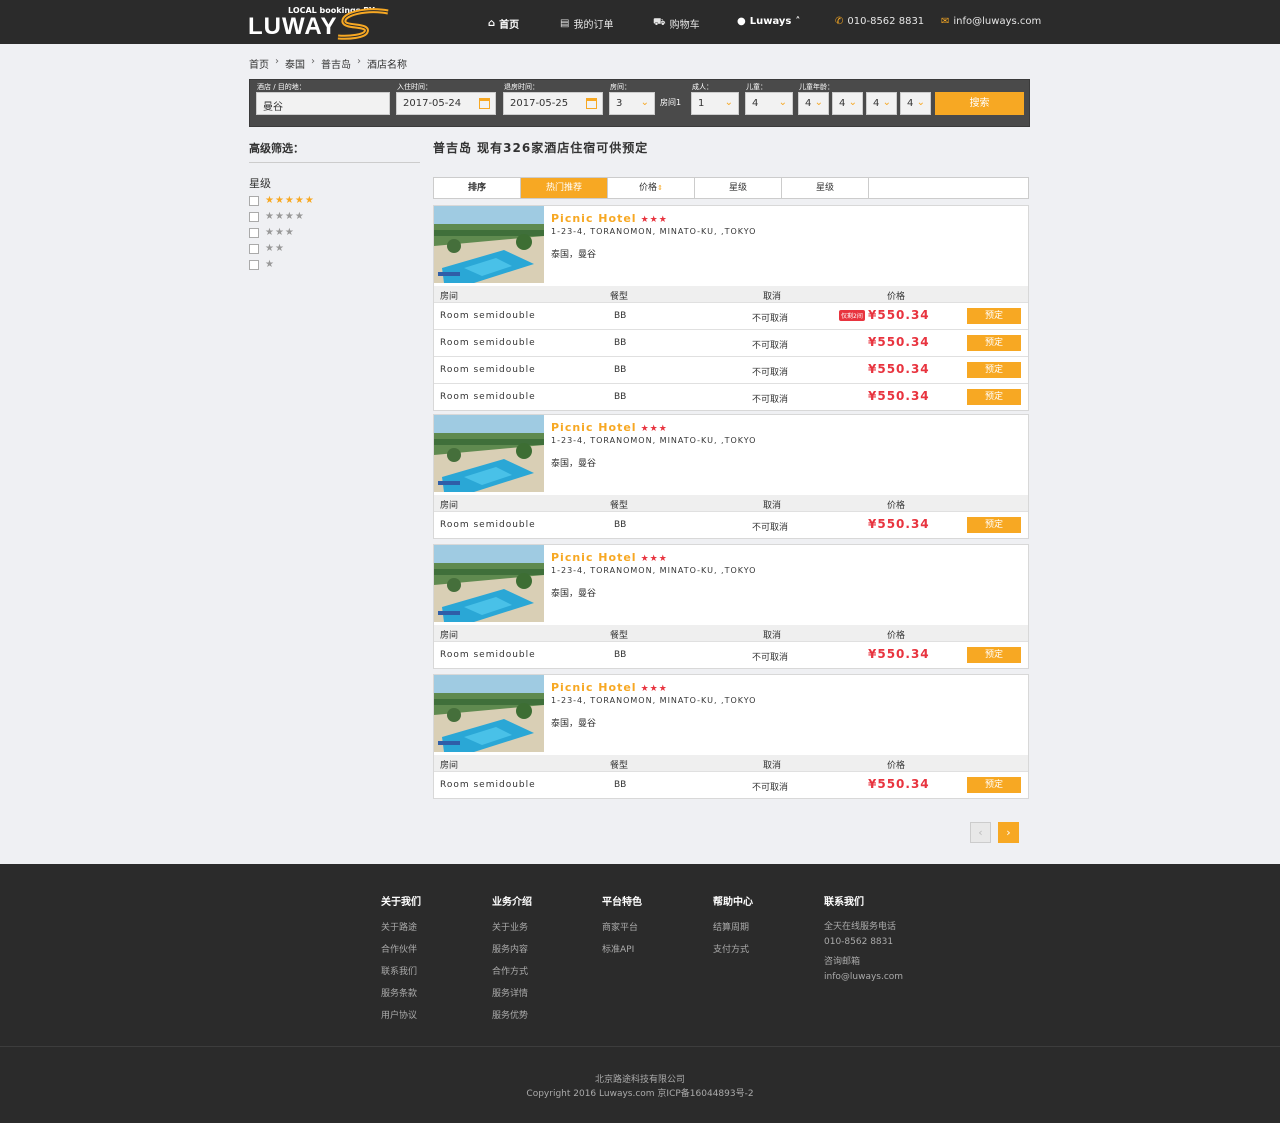 This screenshot has height=1123, width=1280. Describe the element at coordinates (512, 1014) in the screenshot. I see `footer-link: 服务优势` at that location.